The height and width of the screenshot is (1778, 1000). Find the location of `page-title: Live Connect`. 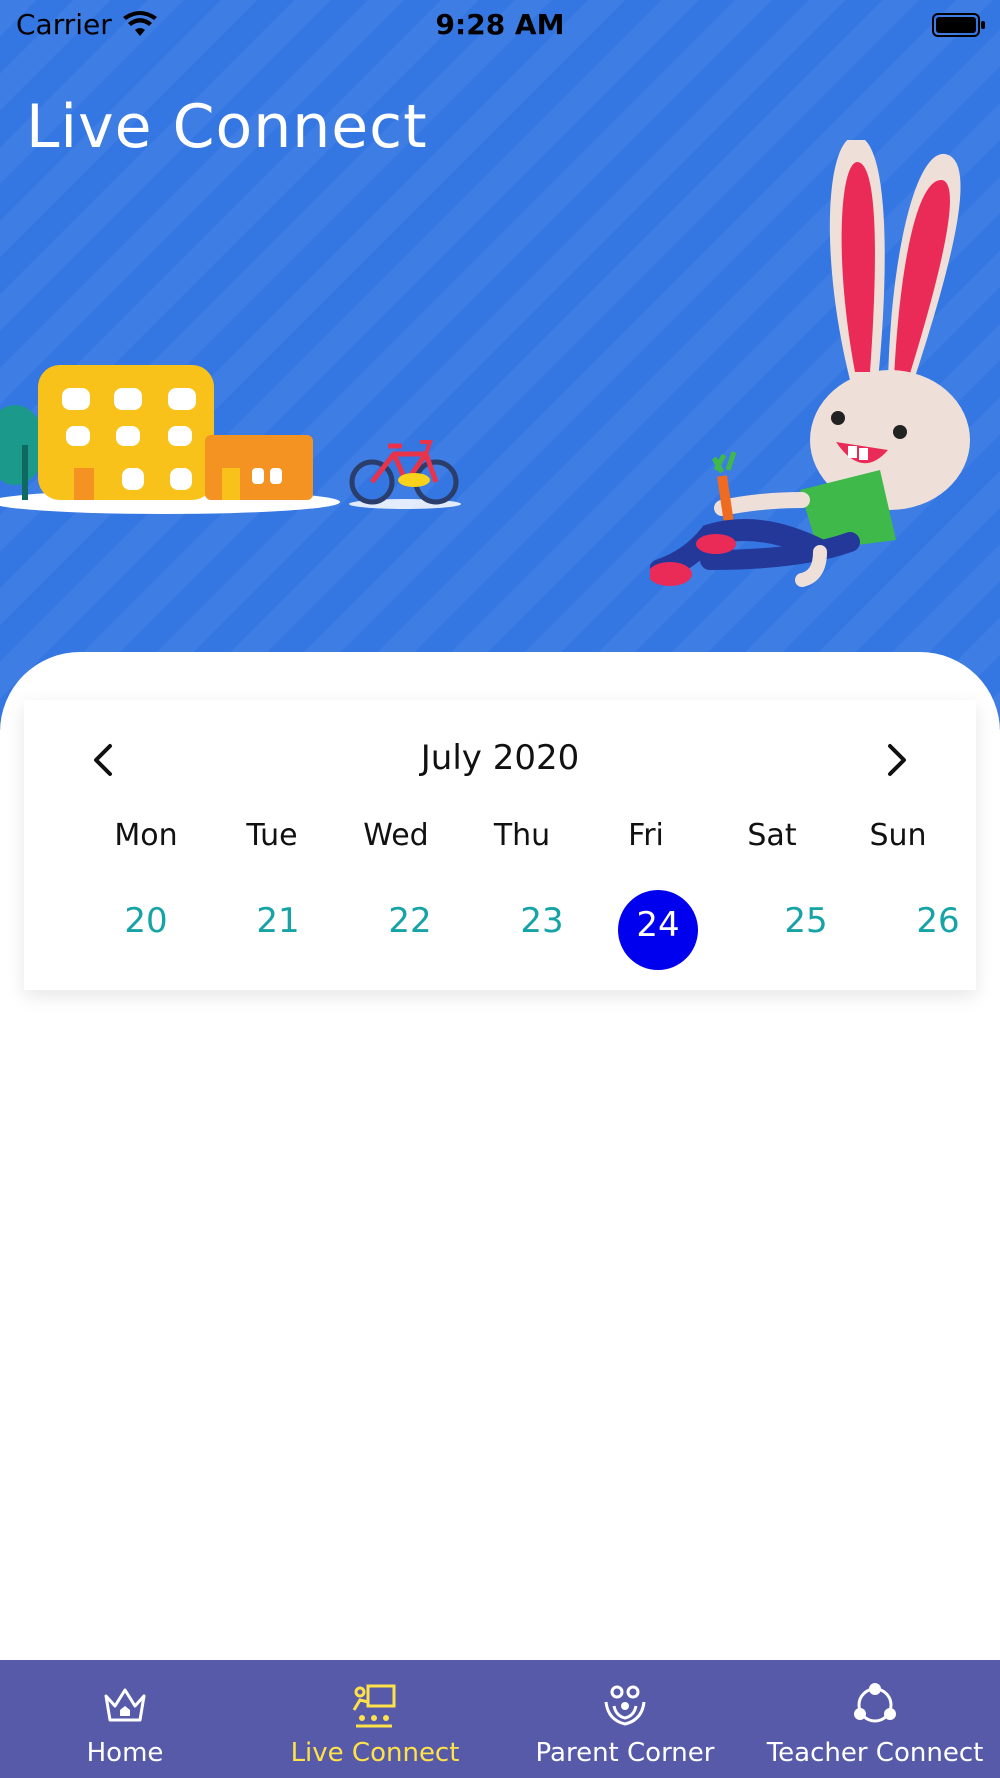

page-title: Live Connect is located at coordinates (227, 127).